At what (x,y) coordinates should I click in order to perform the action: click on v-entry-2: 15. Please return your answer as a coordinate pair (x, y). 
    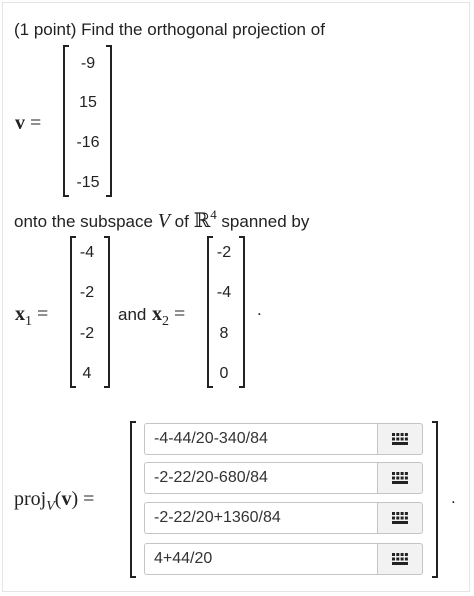
    Looking at the image, I should click on (88, 102).